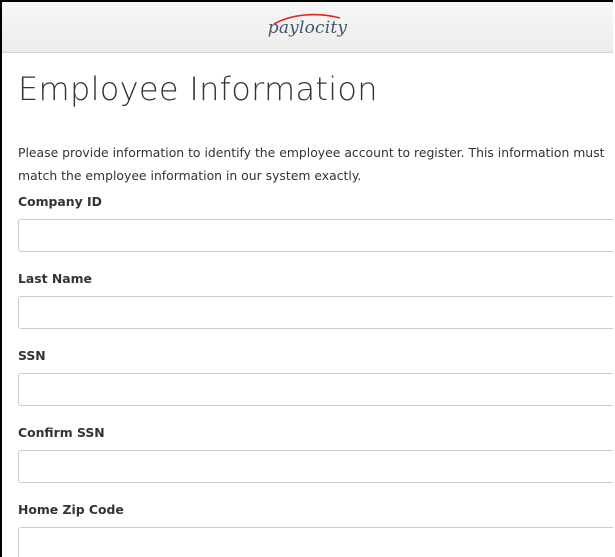 The image size is (615, 557). I want to click on logo-swoosh-icon, so click(306, 19).